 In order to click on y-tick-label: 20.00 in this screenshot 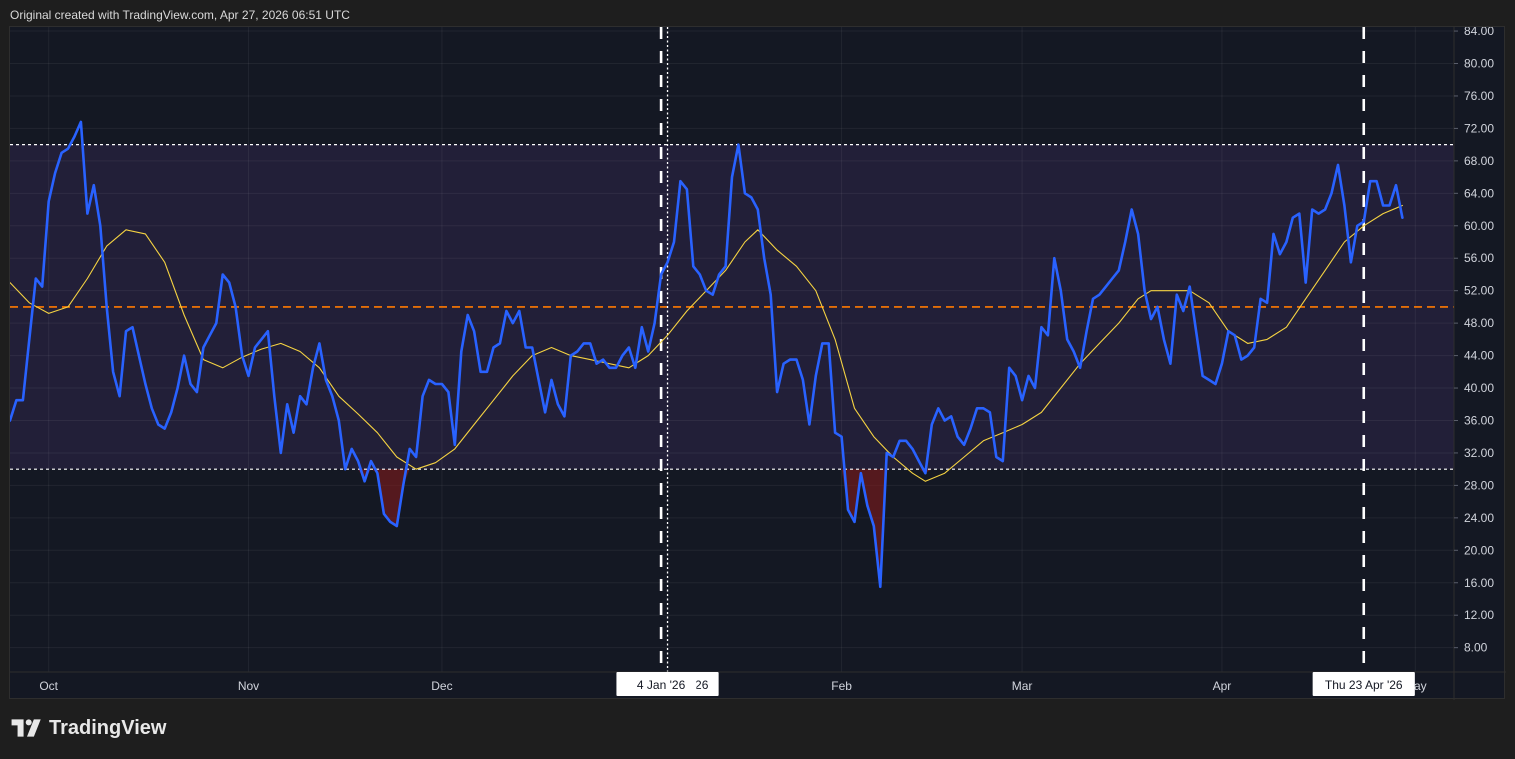, I will do `click(1479, 550)`.